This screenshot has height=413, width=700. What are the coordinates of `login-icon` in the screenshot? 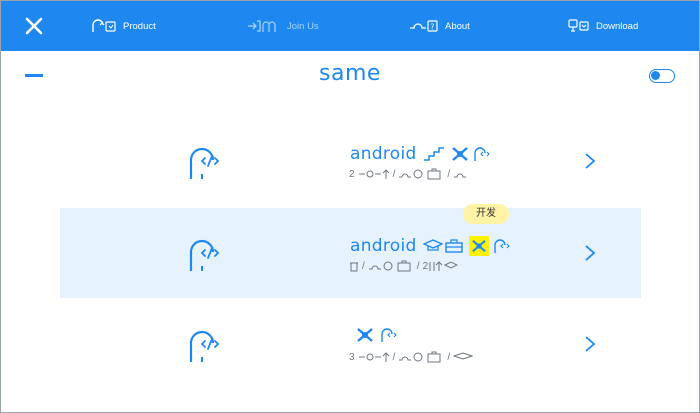 It's located at (264, 26).